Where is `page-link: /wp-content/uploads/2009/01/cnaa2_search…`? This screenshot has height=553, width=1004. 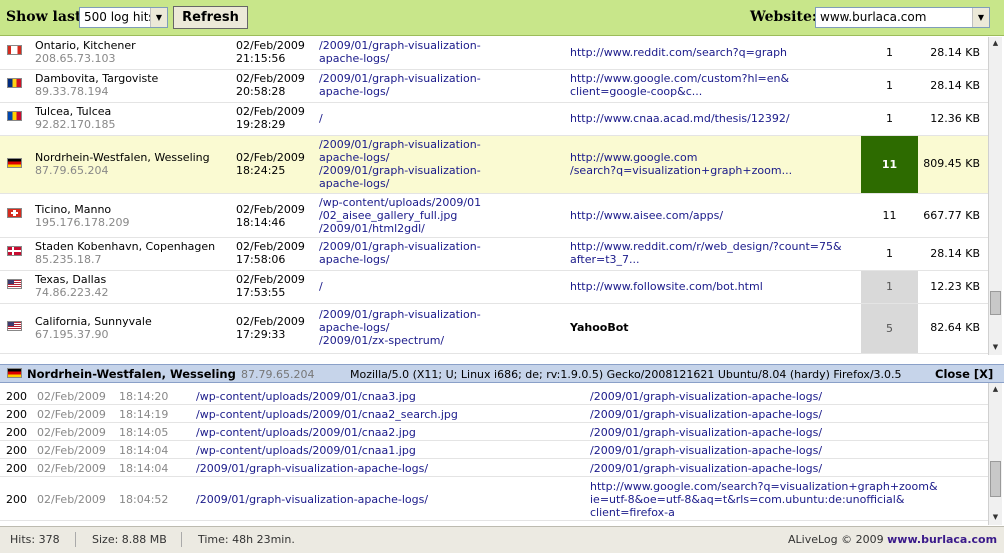 page-link: /wp-content/uploads/2009/01/cnaa2_search… is located at coordinates (327, 414).